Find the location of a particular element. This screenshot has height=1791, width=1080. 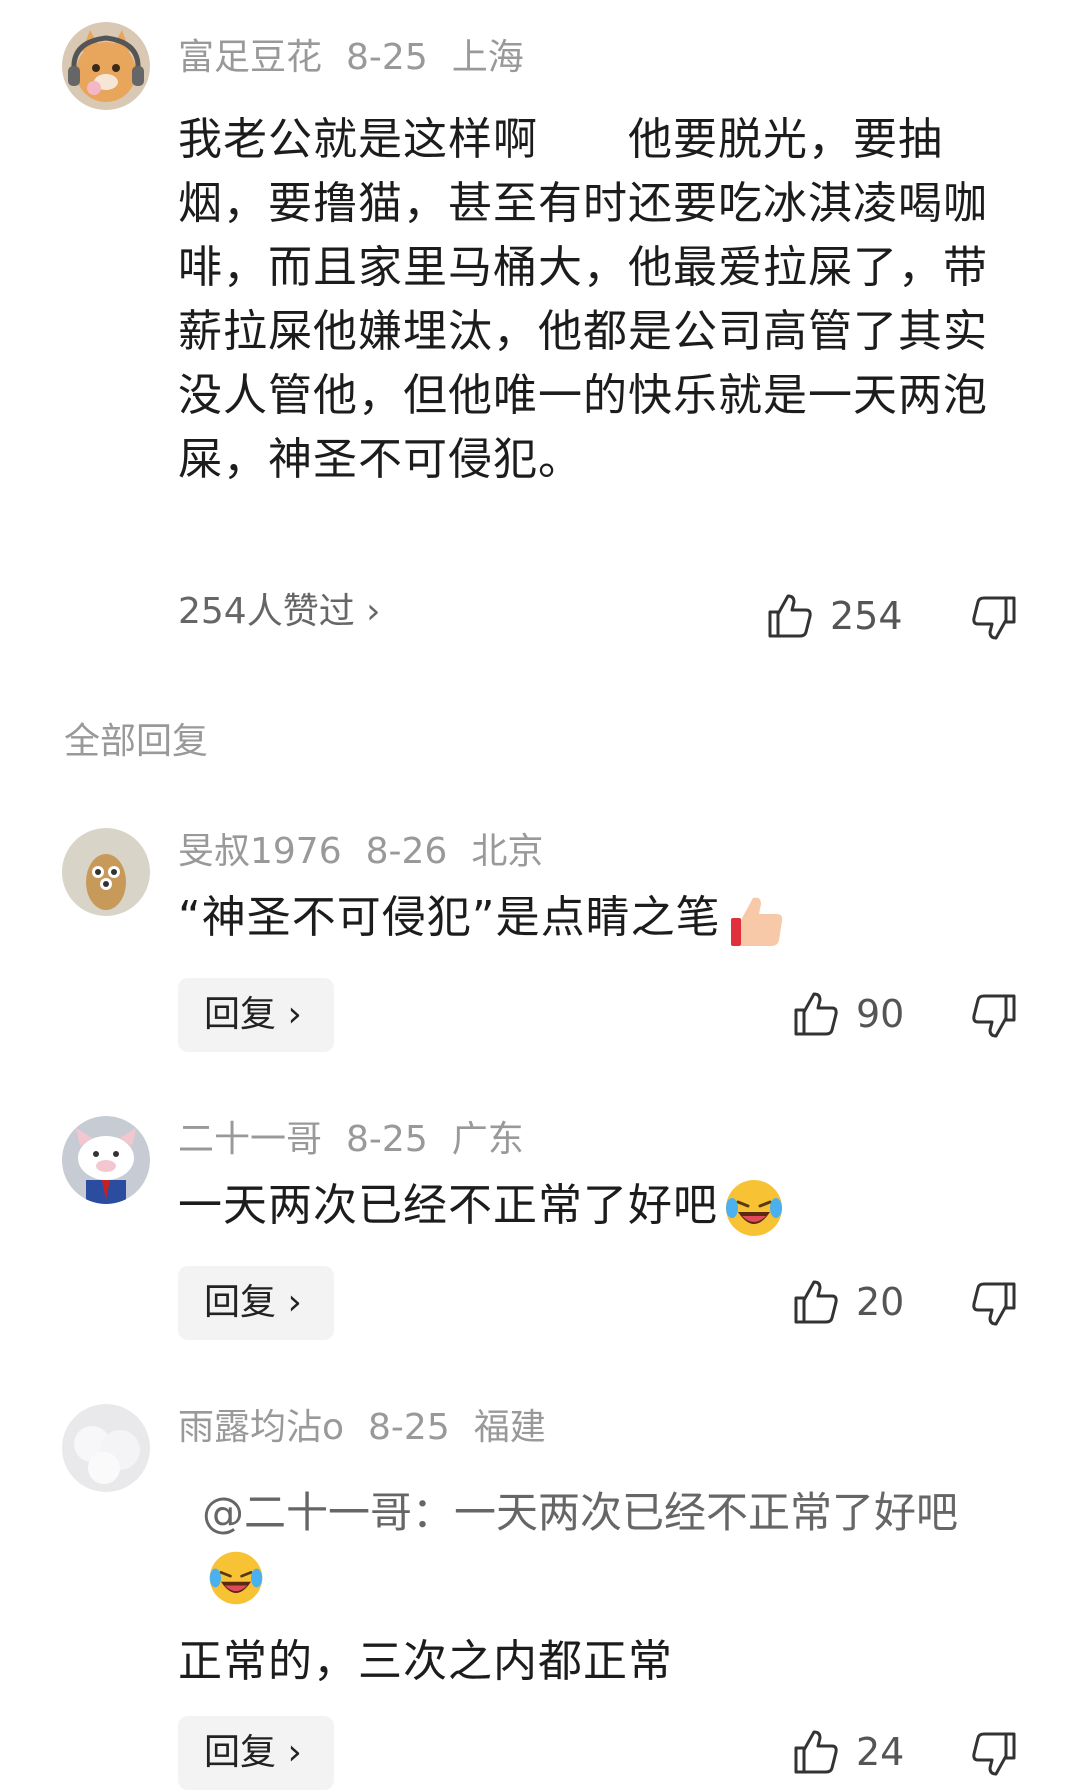

comment-meta: 富足豆花 8-25 上海 is located at coordinates (363, 58).